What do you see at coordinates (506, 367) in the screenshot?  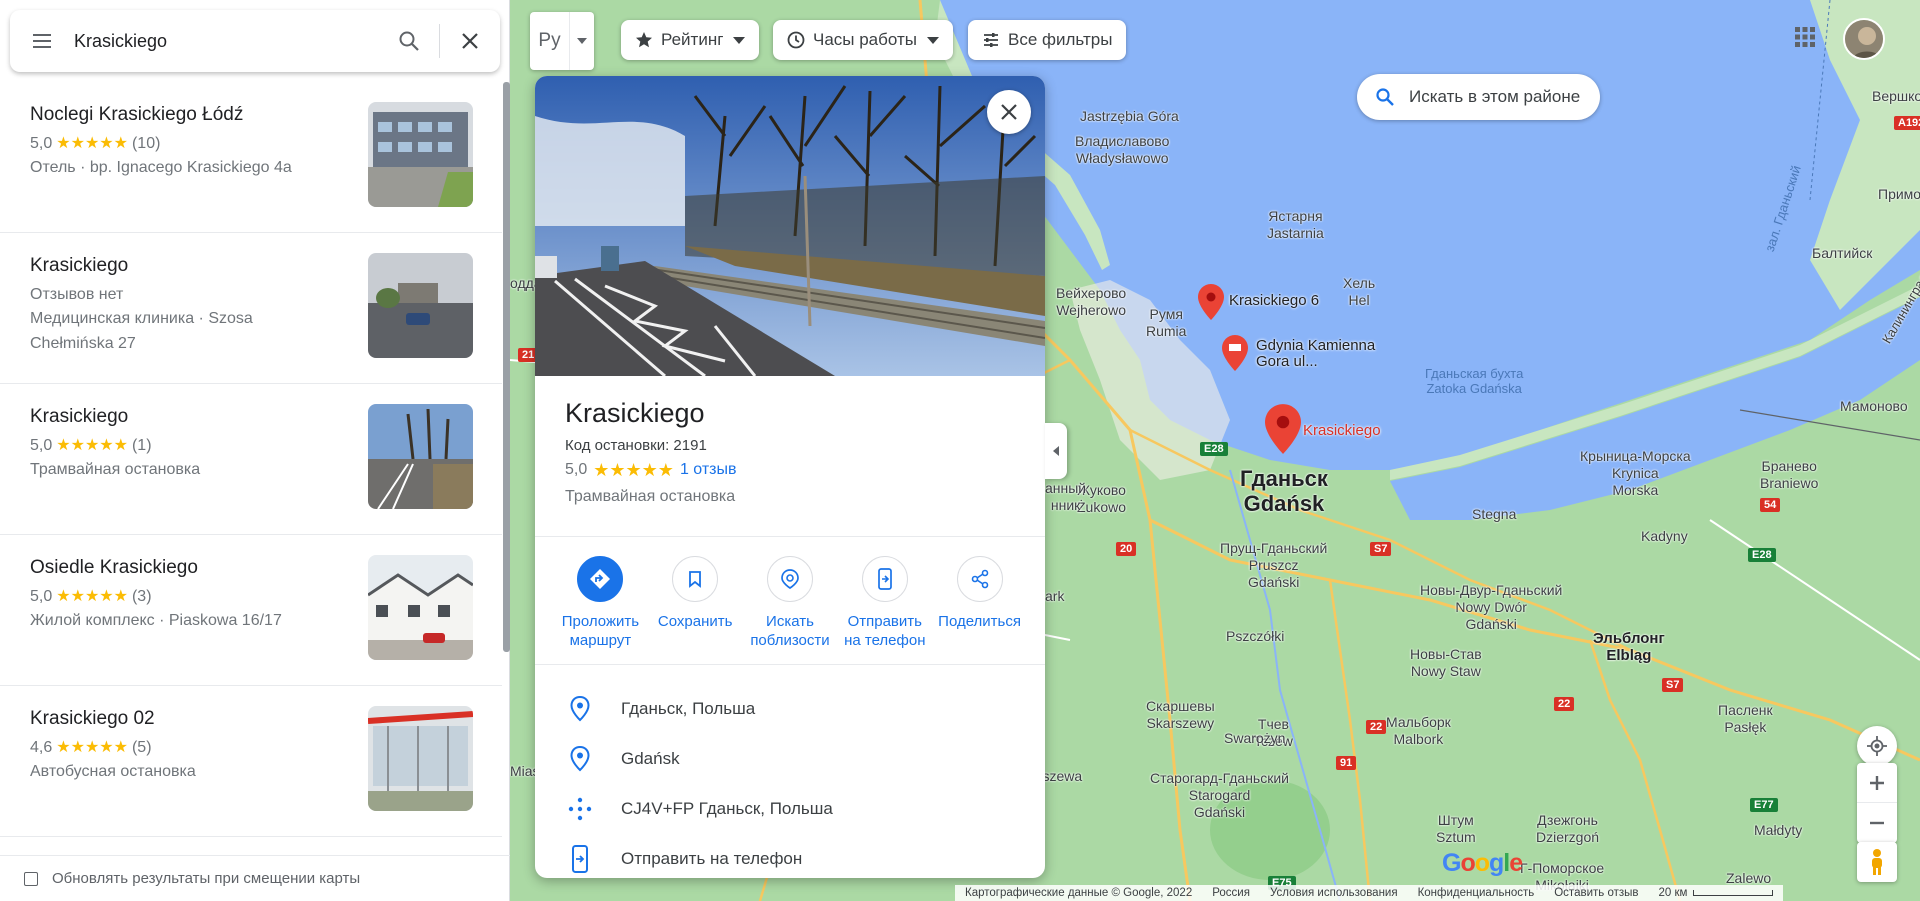 I see `scrollbar` at bounding box center [506, 367].